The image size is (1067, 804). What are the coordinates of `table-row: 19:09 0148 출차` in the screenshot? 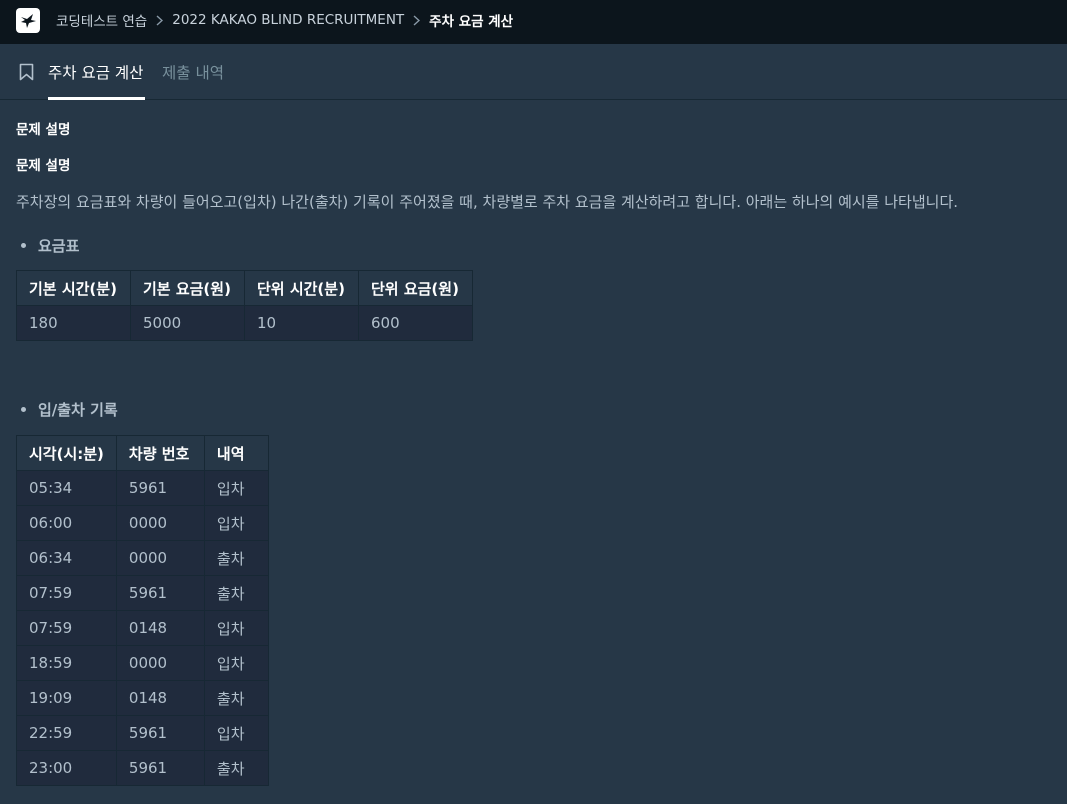 It's located at (142, 698).